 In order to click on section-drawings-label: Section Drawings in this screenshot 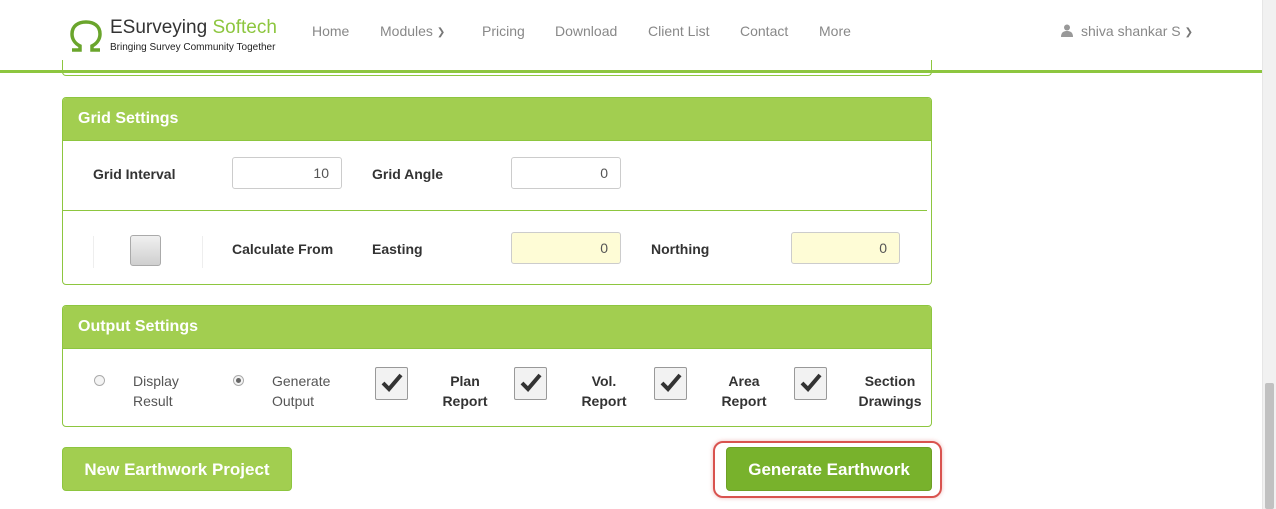, I will do `click(890, 391)`.